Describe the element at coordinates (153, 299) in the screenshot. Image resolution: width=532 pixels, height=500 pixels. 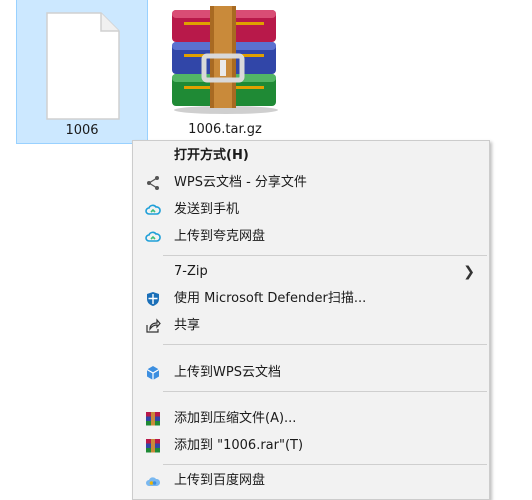
I see `defender-shield-icon` at that location.